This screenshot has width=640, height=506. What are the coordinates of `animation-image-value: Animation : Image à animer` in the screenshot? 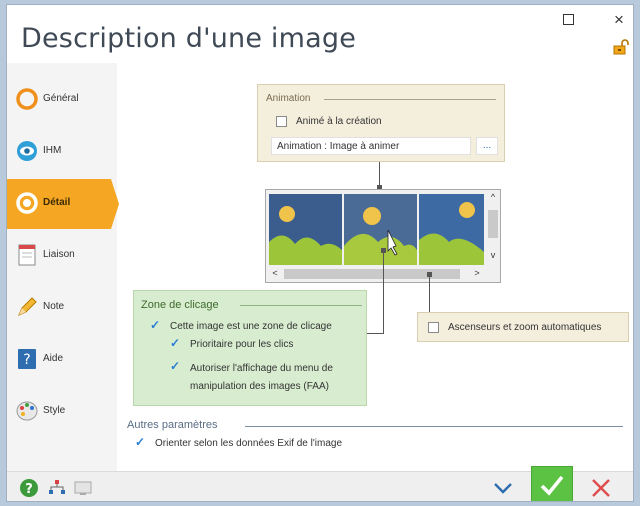 It's located at (338, 146).